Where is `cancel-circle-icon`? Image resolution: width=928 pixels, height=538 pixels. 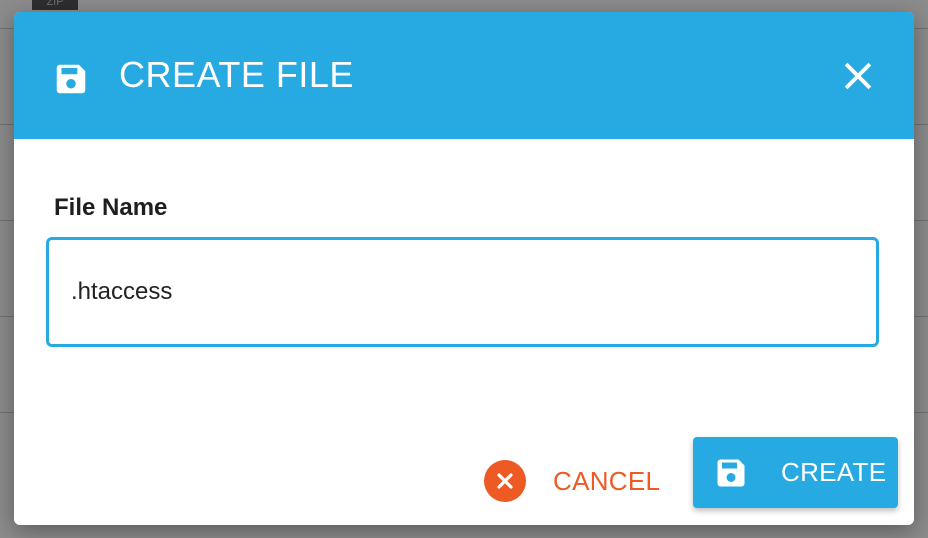
cancel-circle-icon is located at coordinates (505, 481).